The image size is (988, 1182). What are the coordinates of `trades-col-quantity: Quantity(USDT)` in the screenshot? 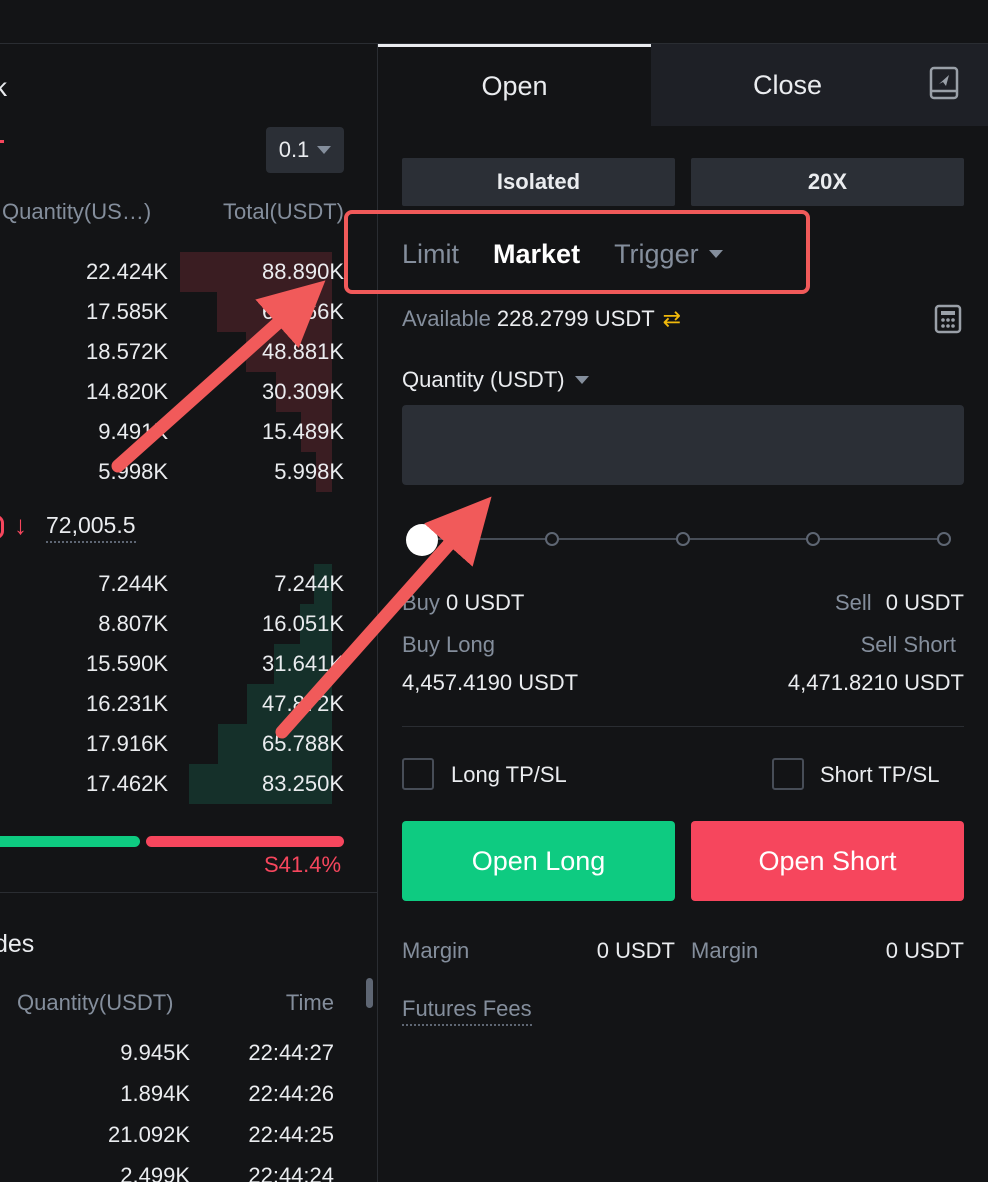 It's located at (95, 1002).